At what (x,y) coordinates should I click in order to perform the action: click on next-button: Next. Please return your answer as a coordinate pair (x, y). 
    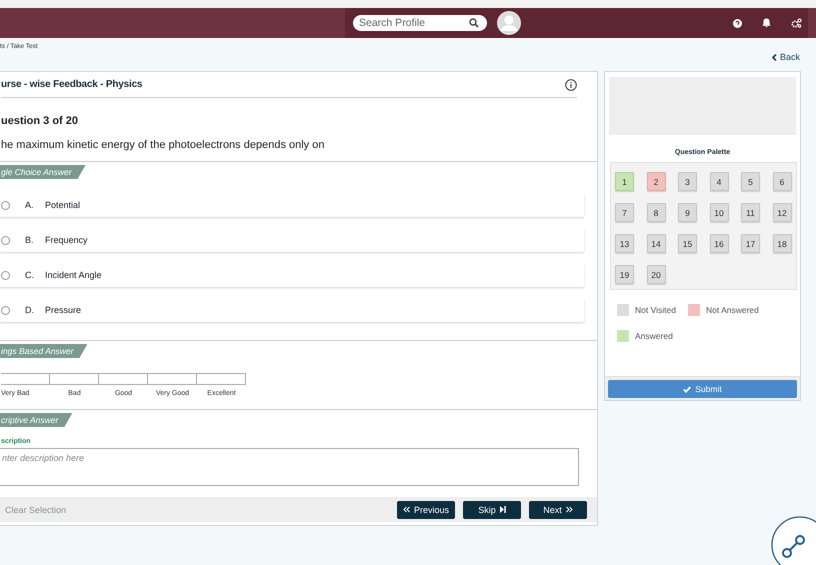
    Looking at the image, I should click on (558, 509).